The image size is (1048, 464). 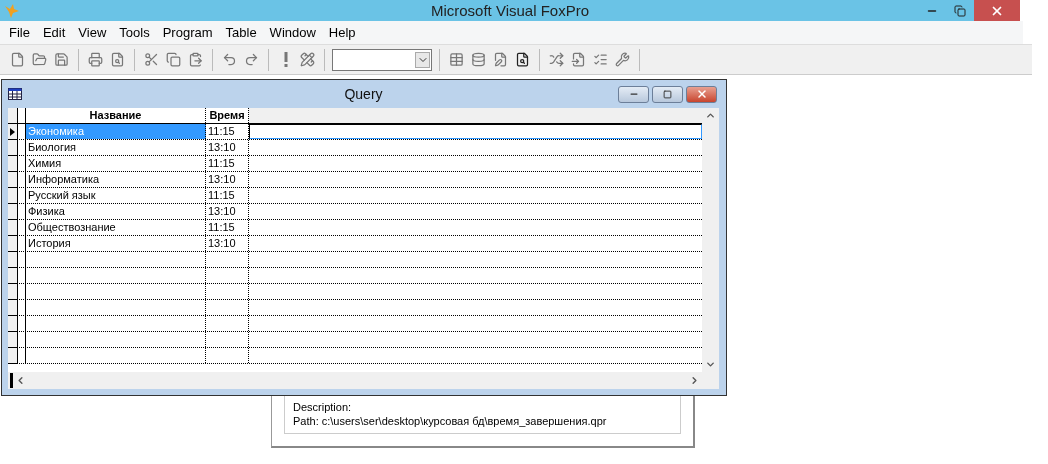 I want to click on scroll-right-icon, so click(x=694, y=380).